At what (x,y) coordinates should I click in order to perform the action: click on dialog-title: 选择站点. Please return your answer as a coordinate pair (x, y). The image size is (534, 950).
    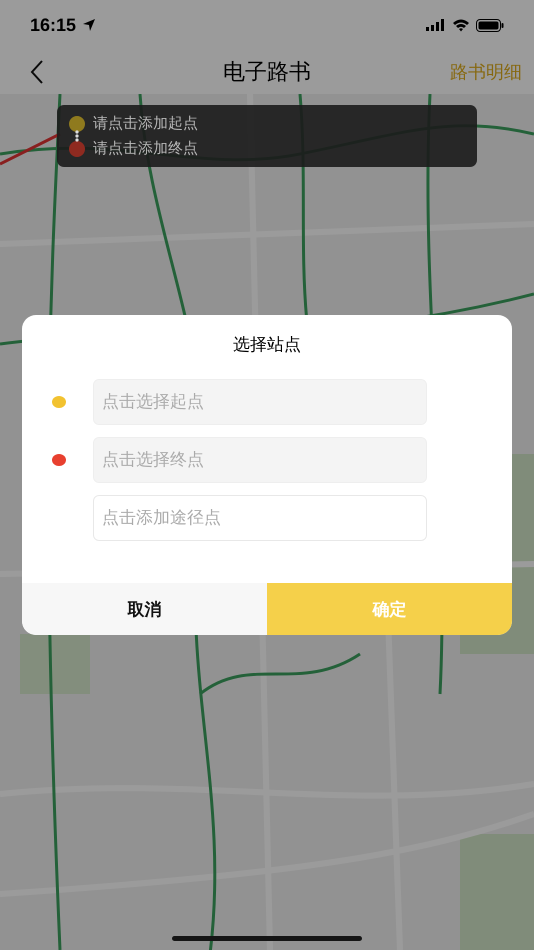
    Looking at the image, I should click on (267, 345).